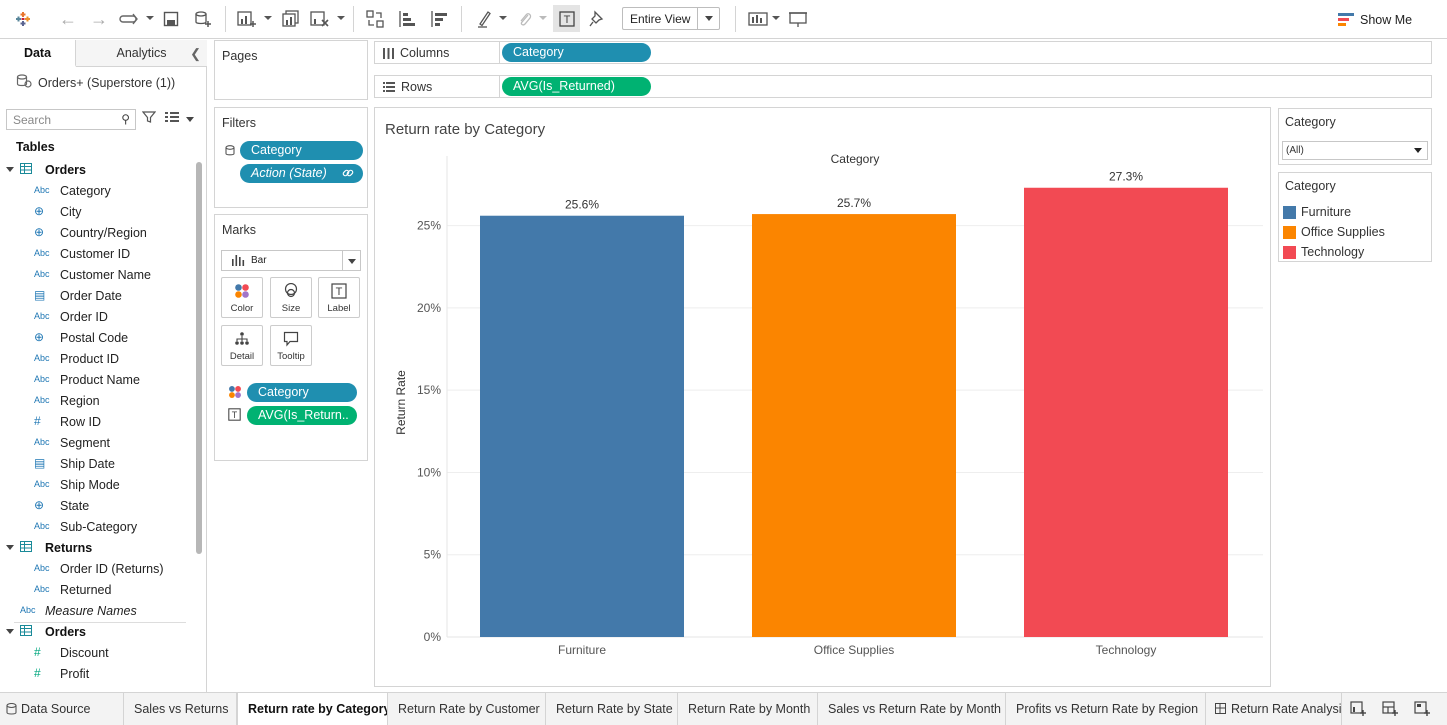 The width and height of the screenshot is (1447, 725). What do you see at coordinates (247, 19) in the screenshot?
I see `new-worksheet-icon` at bounding box center [247, 19].